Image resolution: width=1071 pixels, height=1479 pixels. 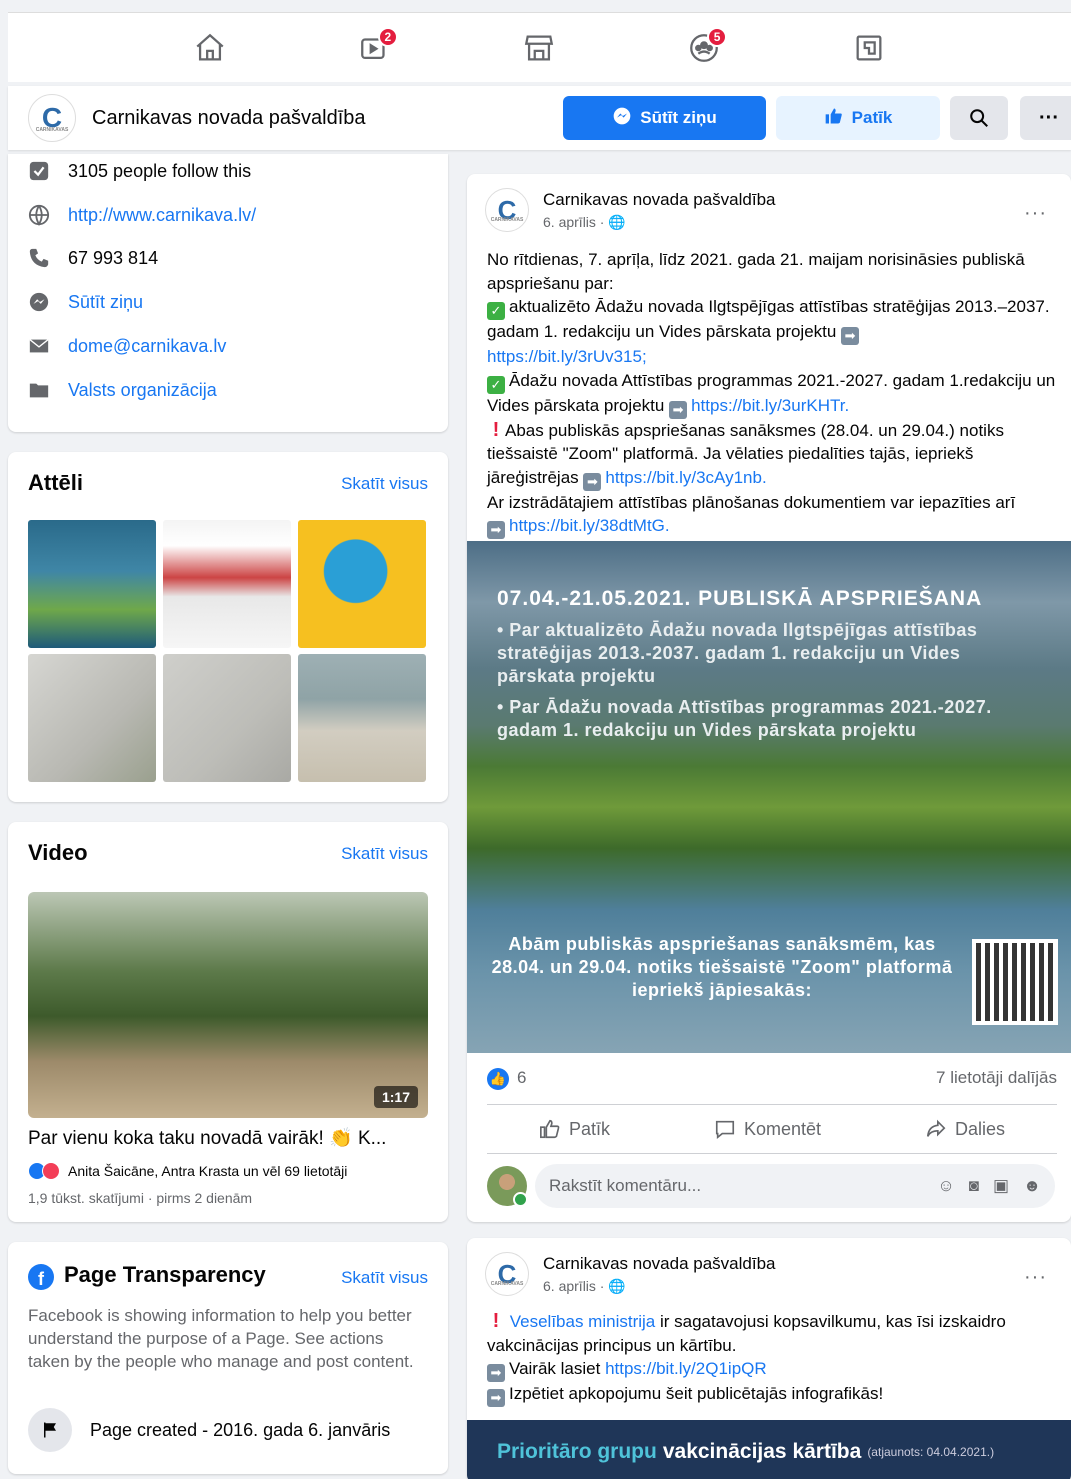 I want to click on groups-icon: 5, so click(x=704, y=48).